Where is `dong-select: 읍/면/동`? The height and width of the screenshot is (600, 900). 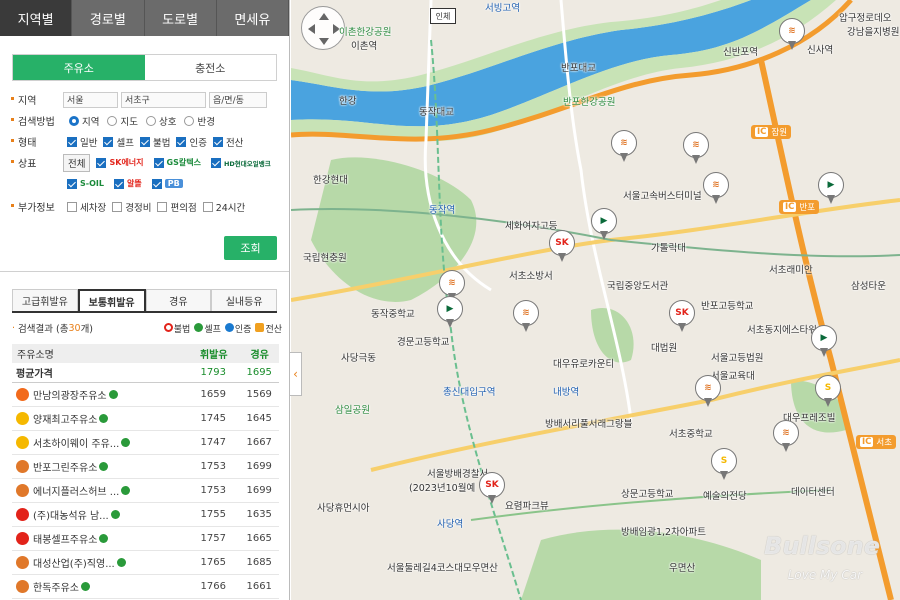 dong-select: 읍/면/동 is located at coordinates (238, 99).